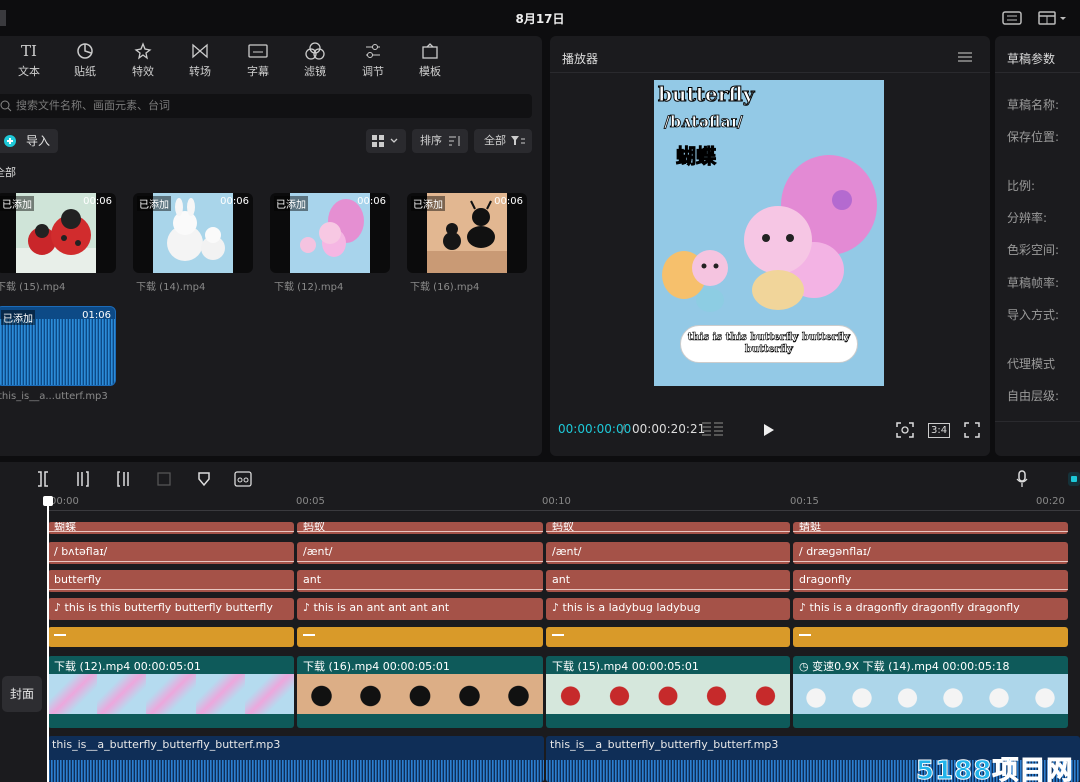 The width and height of the screenshot is (1080, 782). I want to click on adjust-icon, so click(373, 51).